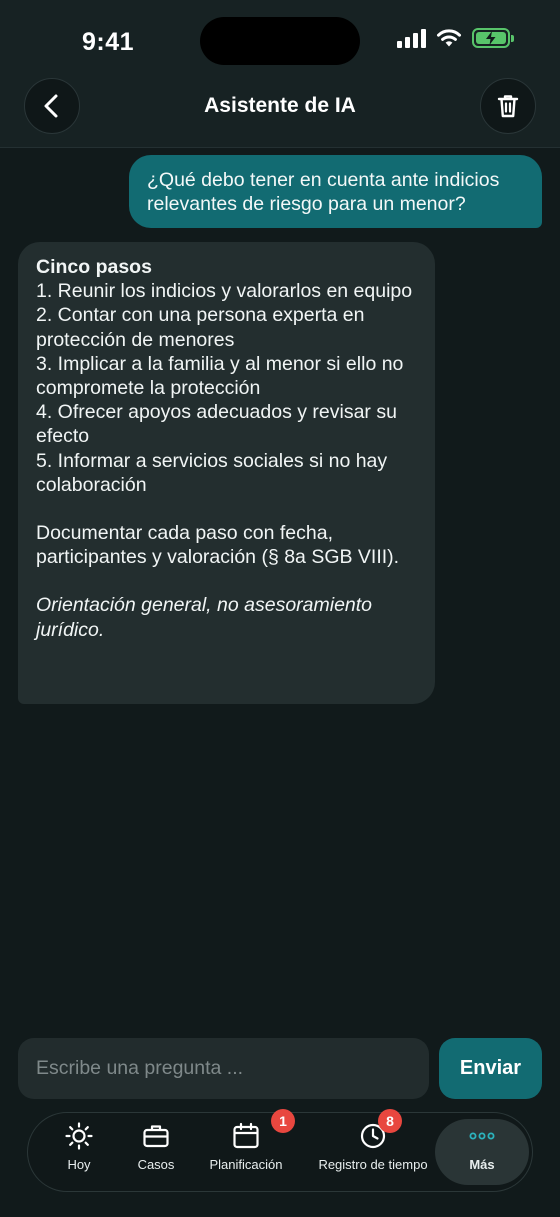 This screenshot has height=1217, width=560. Describe the element at coordinates (373, 1164) in the screenshot. I see `tab-label: Registro de tiempo` at that location.